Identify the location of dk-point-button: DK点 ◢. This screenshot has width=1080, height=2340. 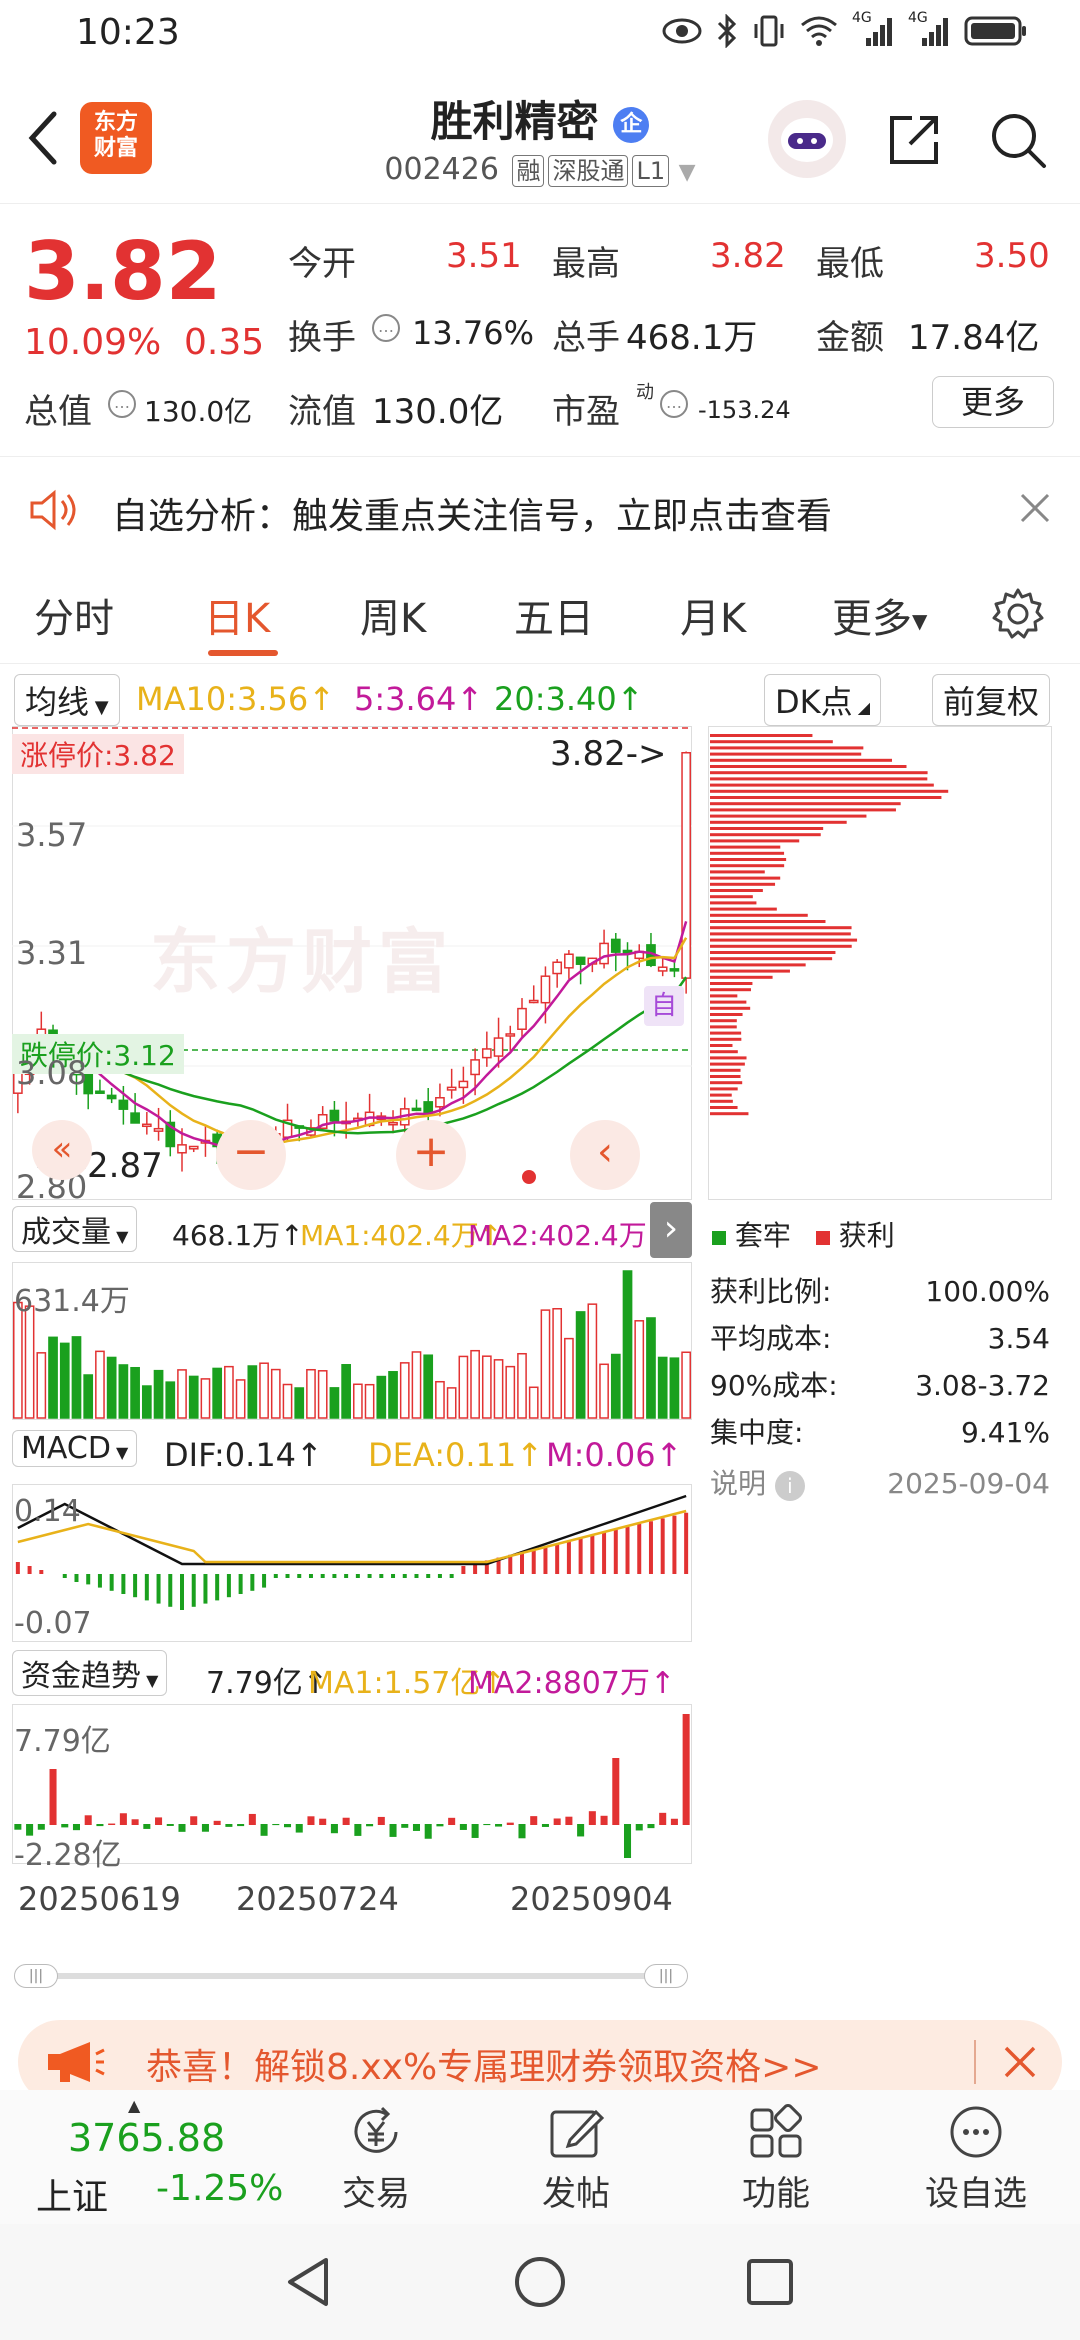
(823, 700).